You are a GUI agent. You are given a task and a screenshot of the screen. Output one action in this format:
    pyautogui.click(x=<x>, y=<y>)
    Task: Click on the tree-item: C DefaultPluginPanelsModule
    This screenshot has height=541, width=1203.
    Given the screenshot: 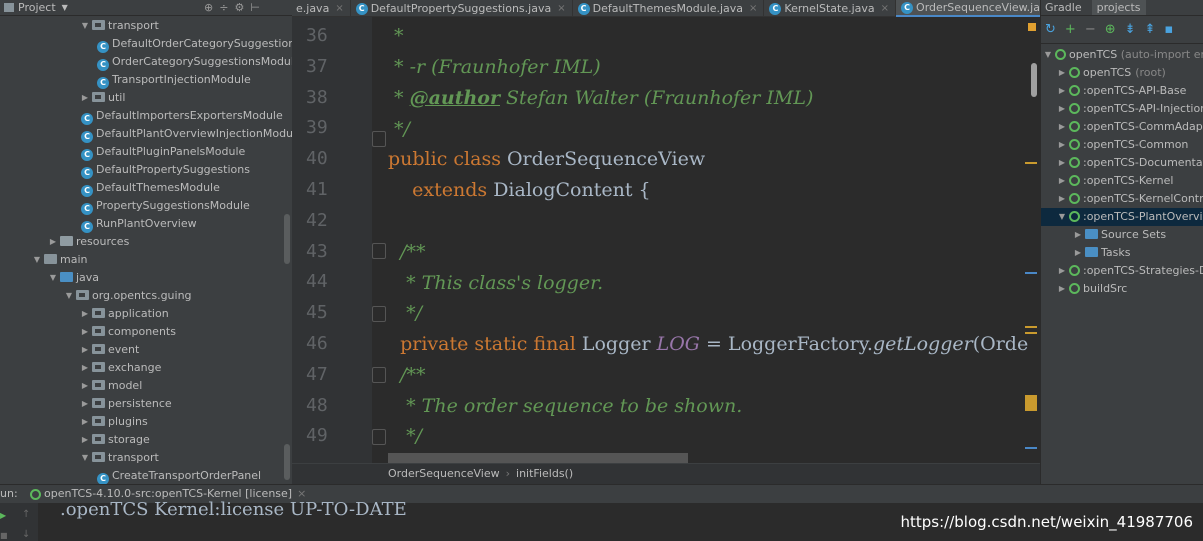 What is the action you would take?
    pyautogui.click(x=162, y=152)
    